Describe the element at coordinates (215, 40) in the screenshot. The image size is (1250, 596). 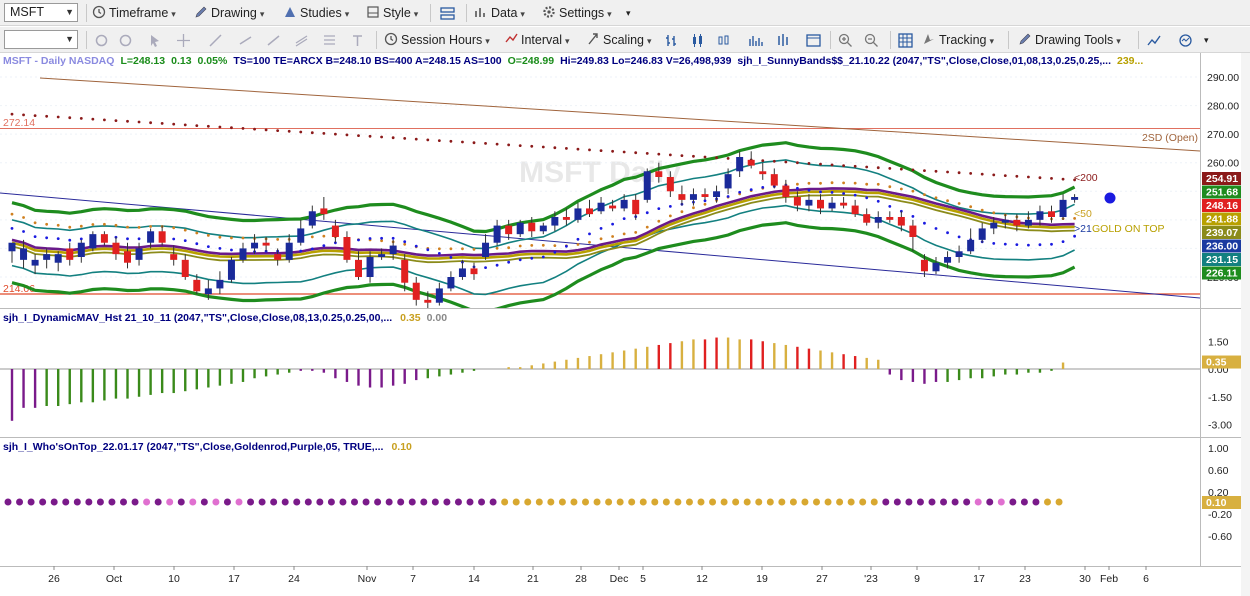
I see `line-tool-icon` at that location.